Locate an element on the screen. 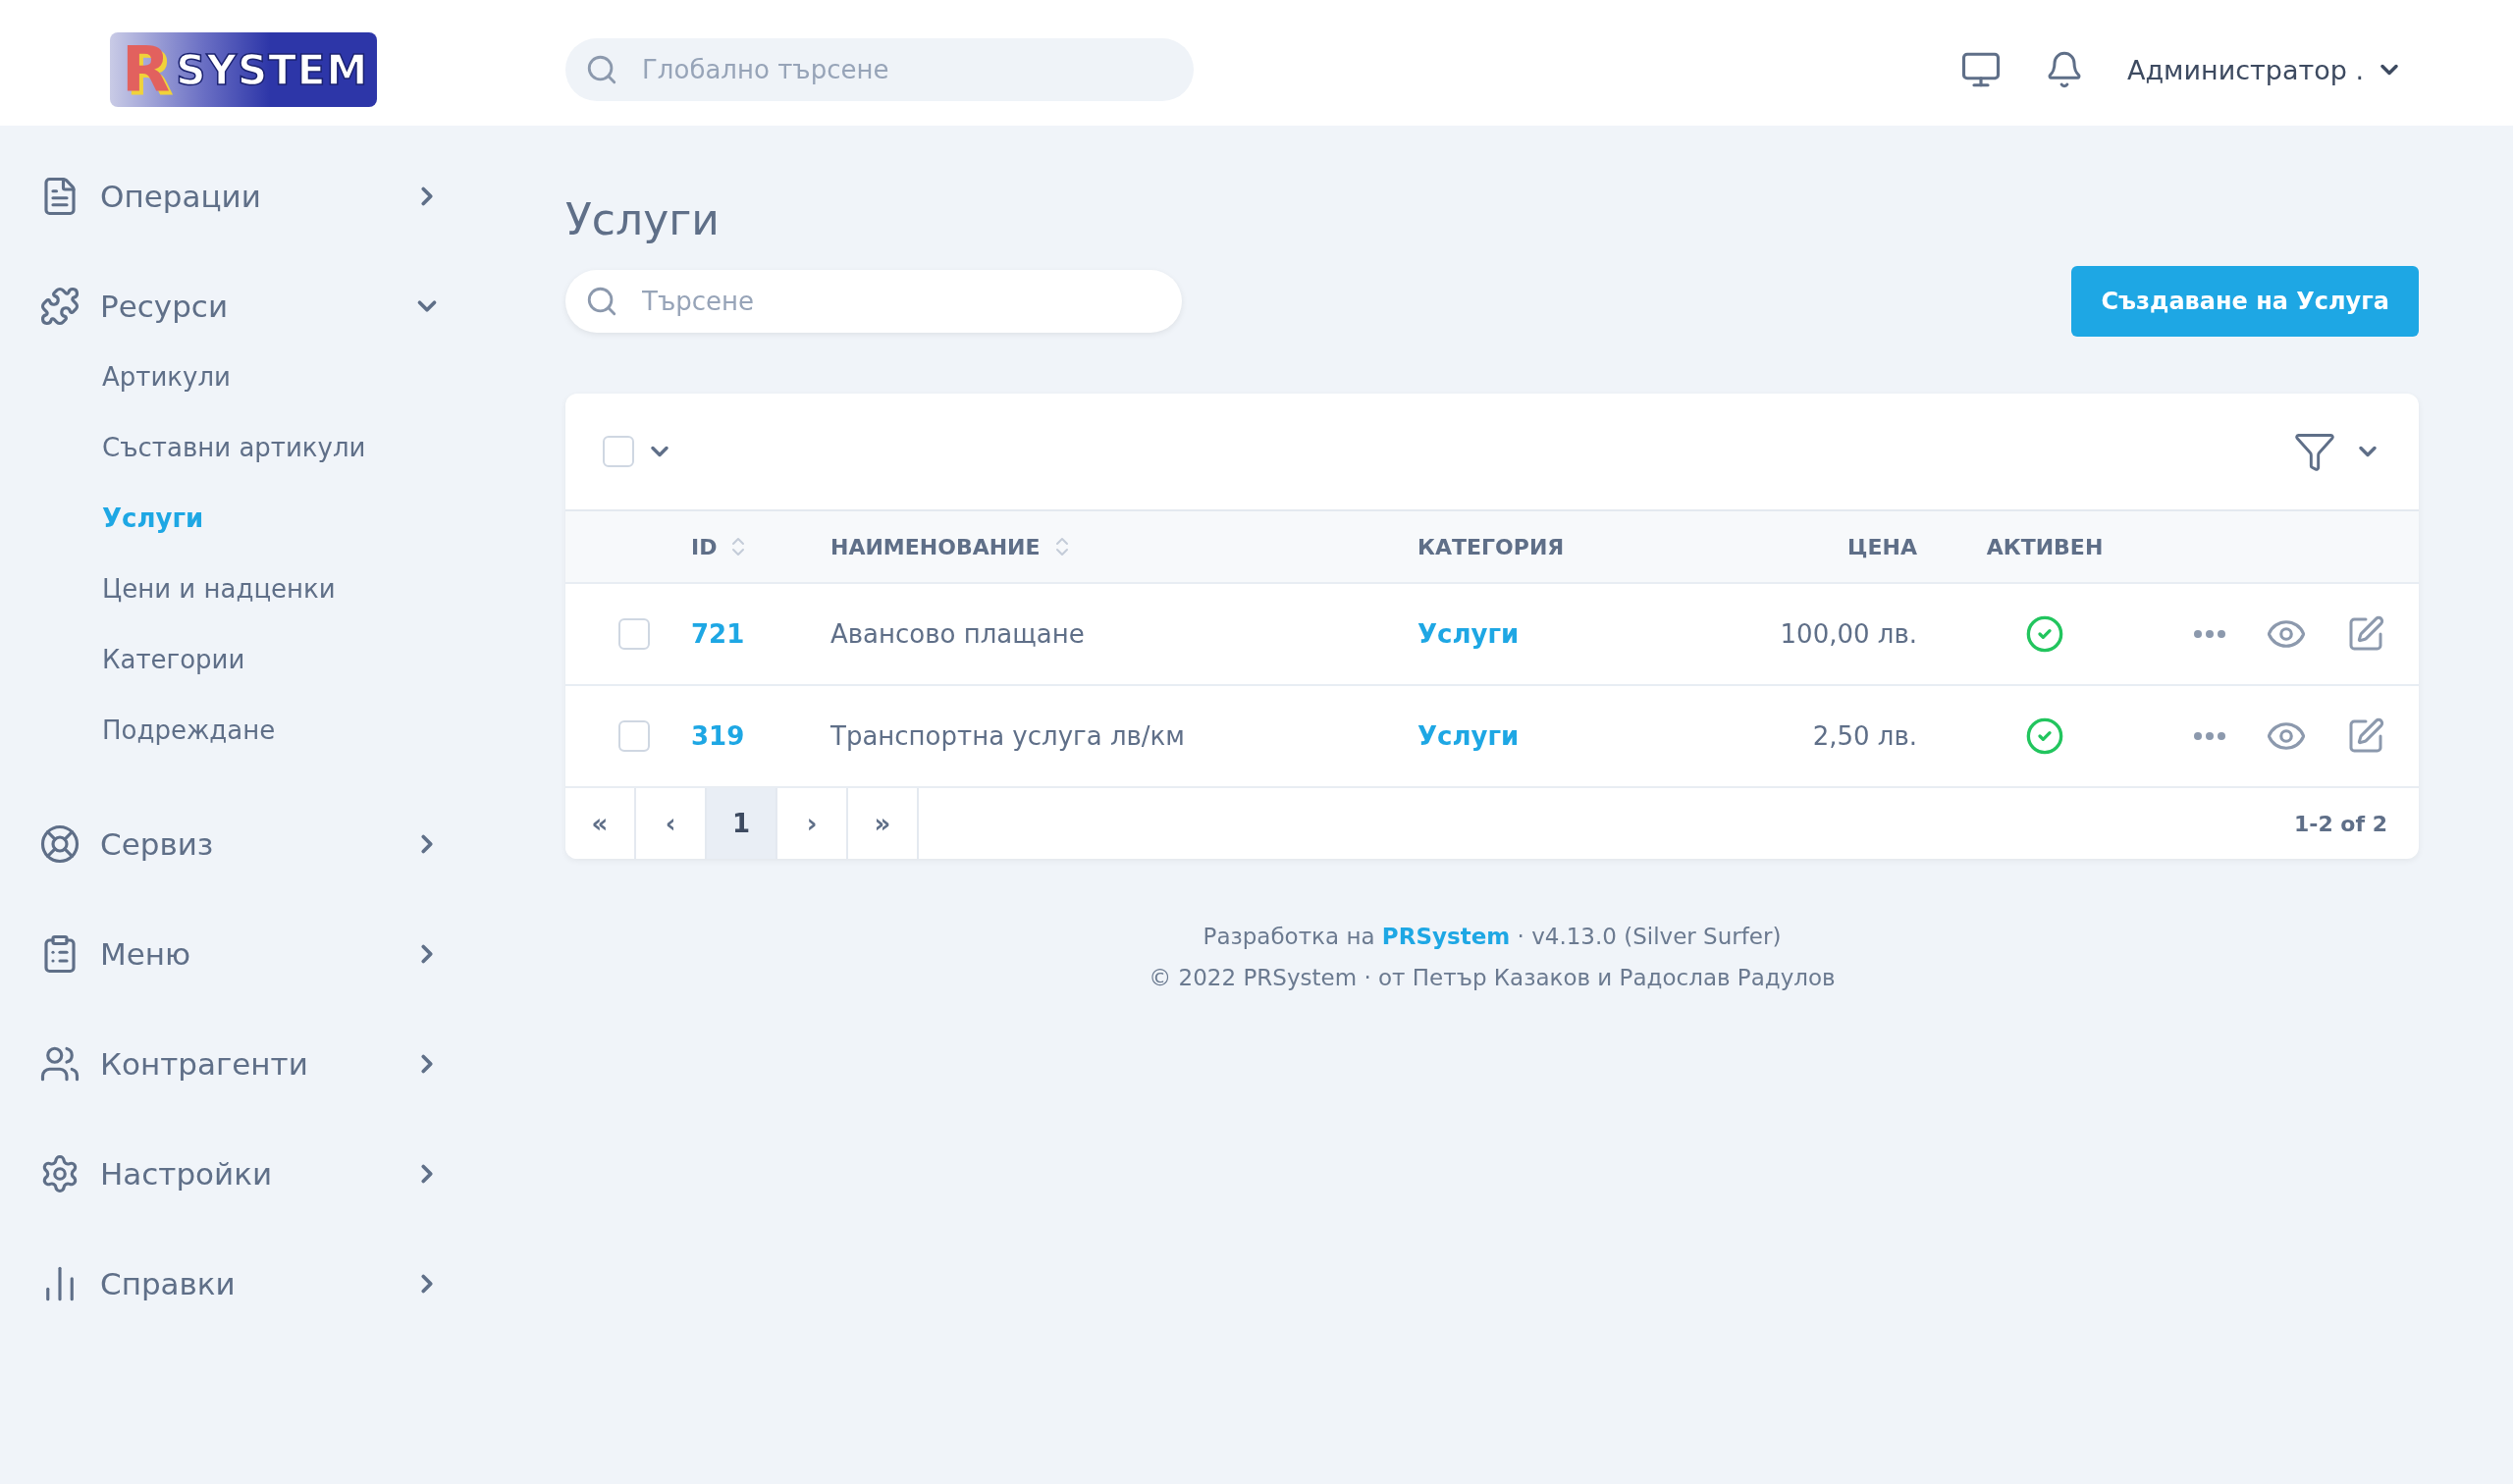  page-button: ‹ is located at coordinates (672, 823).